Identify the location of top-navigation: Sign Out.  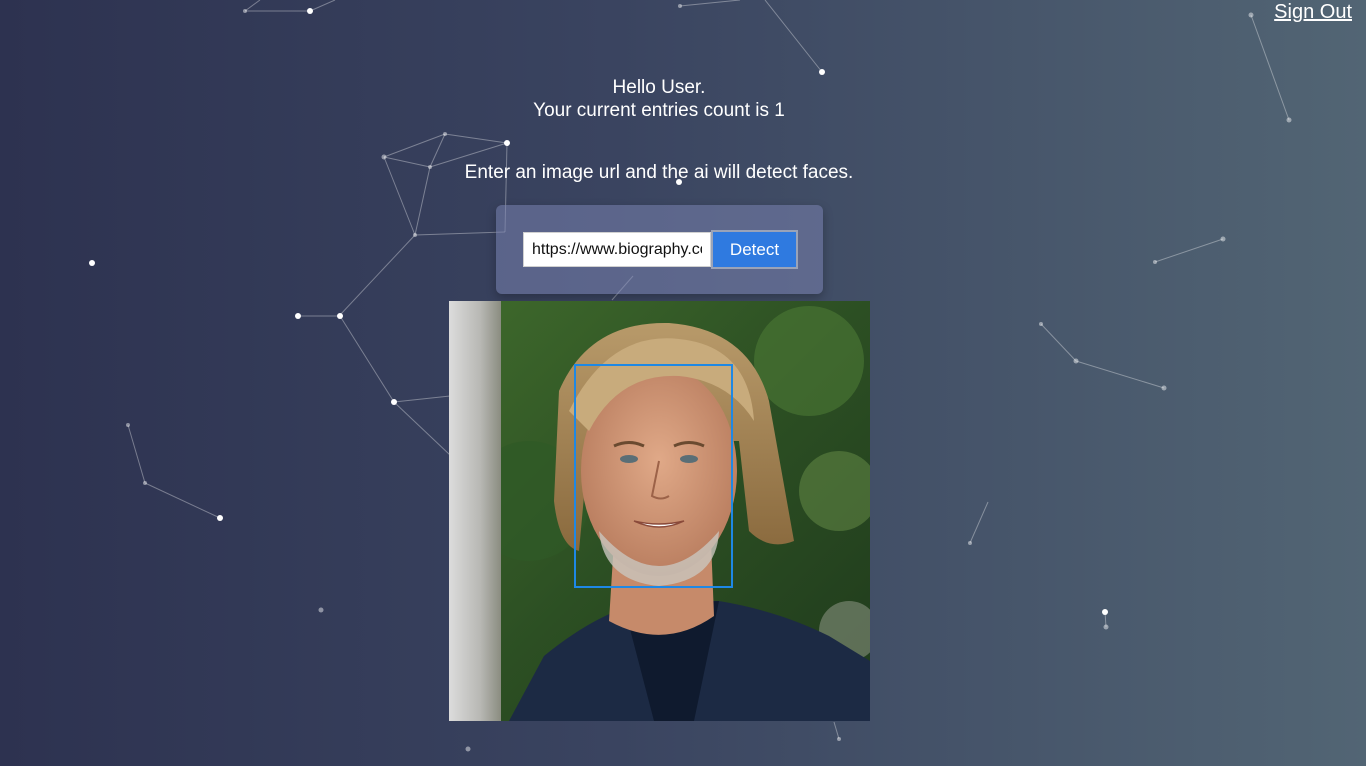
(1313, 12).